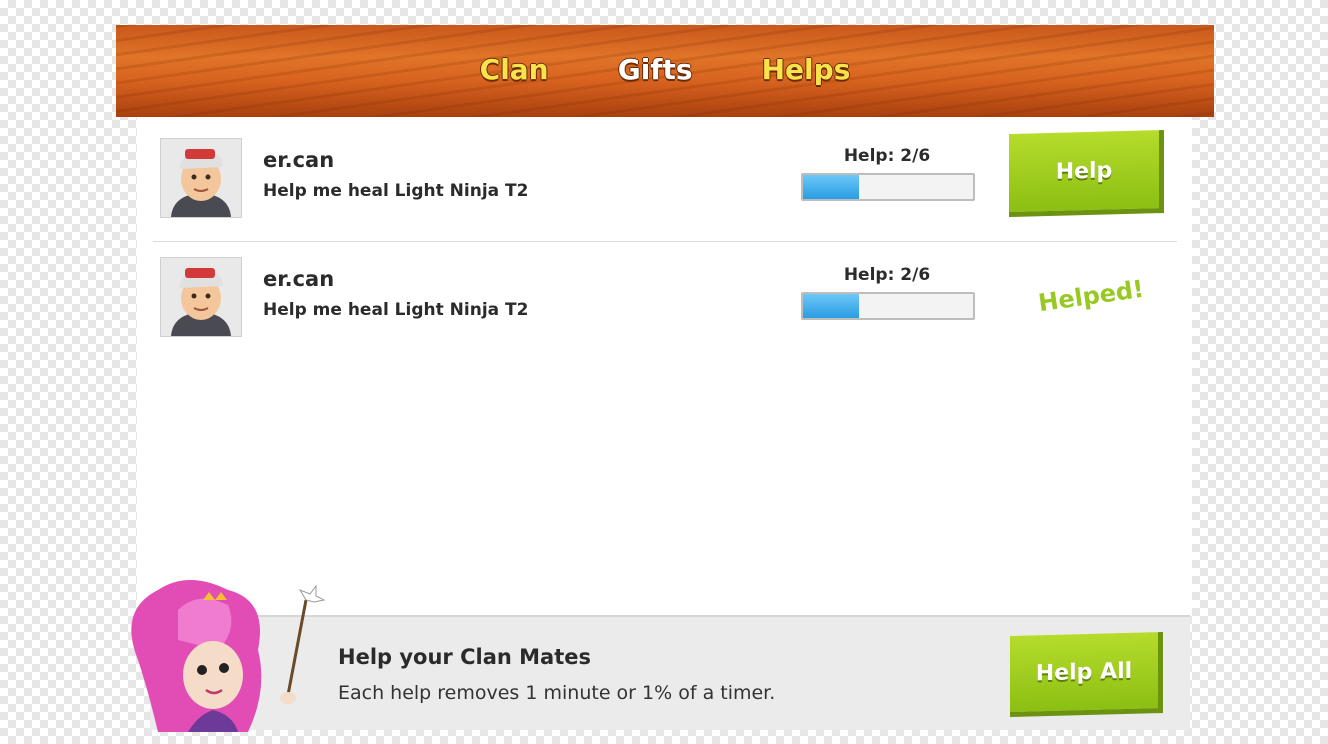  What do you see at coordinates (806, 69) in the screenshot?
I see `tab-helps: Helps` at bounding box center [806, 69].